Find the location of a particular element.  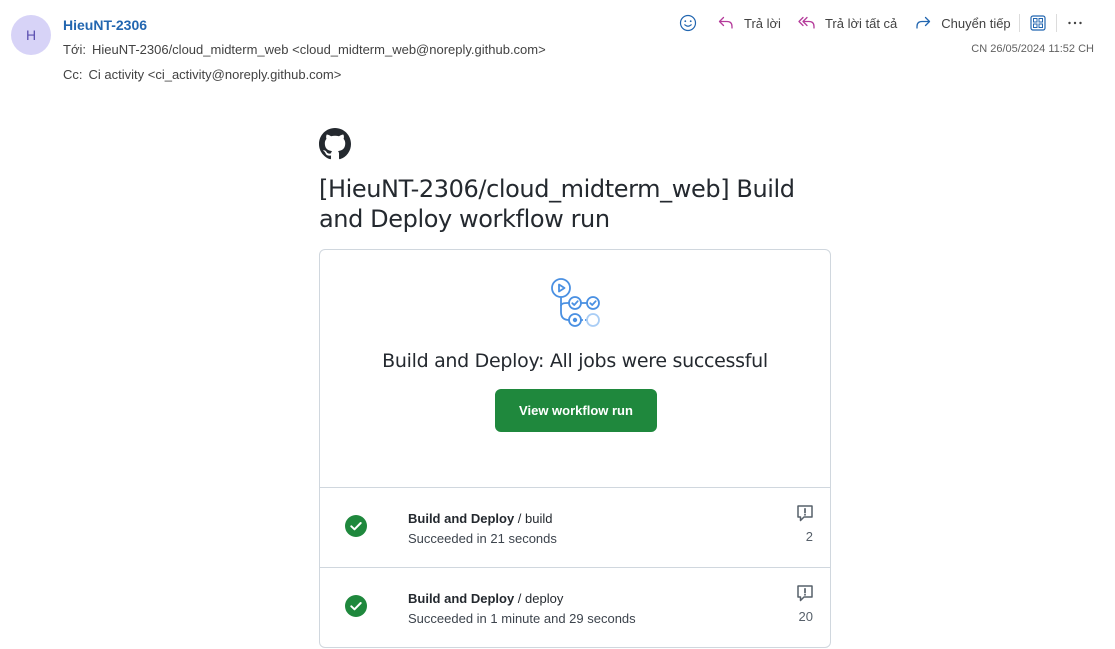

emoji-react-button is located at coordinates (688, 23).